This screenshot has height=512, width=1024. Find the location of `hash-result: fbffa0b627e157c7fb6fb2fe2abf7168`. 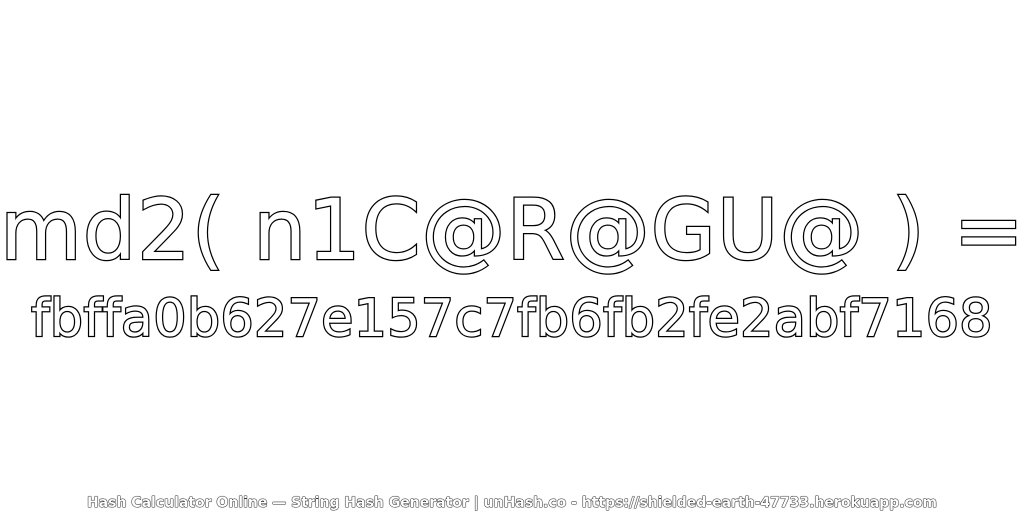

hash-result: fbffa0b627e157c7fb6fb2fe2abf7168 is located at coordinates (512, 319).